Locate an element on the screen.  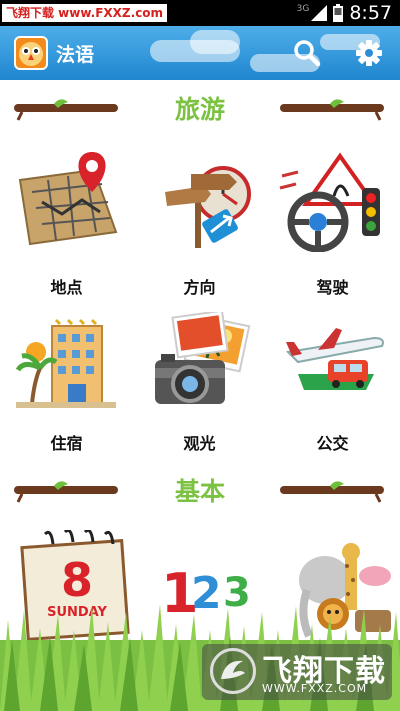
grid-item-sightseeing: 观光 is located at coordinates (199, 384).